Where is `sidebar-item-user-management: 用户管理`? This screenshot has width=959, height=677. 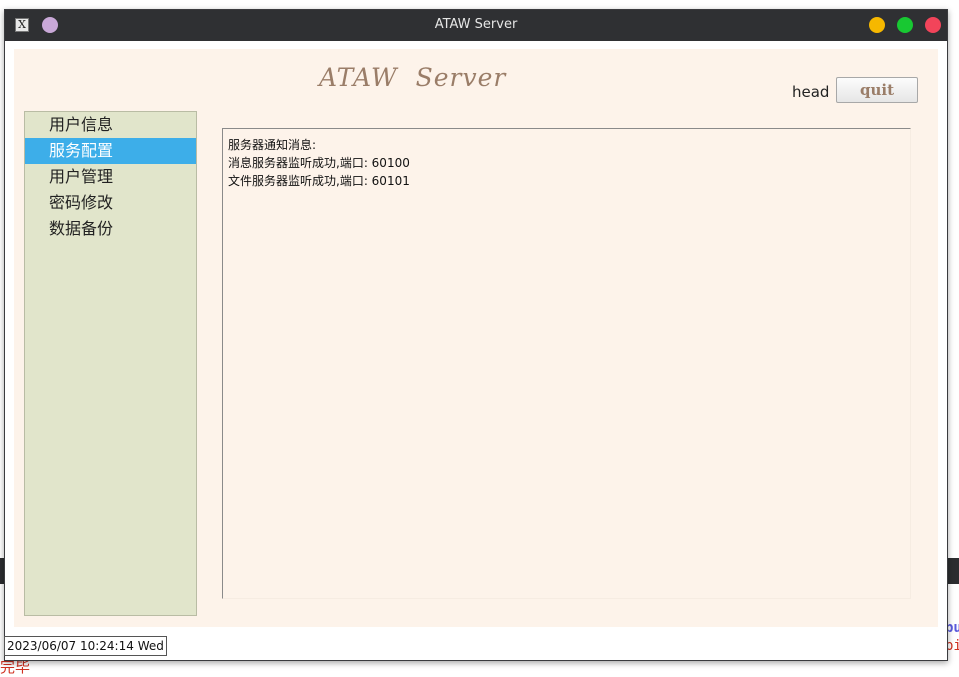 sidebar-item-user-management: 用户管理 is located at coordinates (110, 177).